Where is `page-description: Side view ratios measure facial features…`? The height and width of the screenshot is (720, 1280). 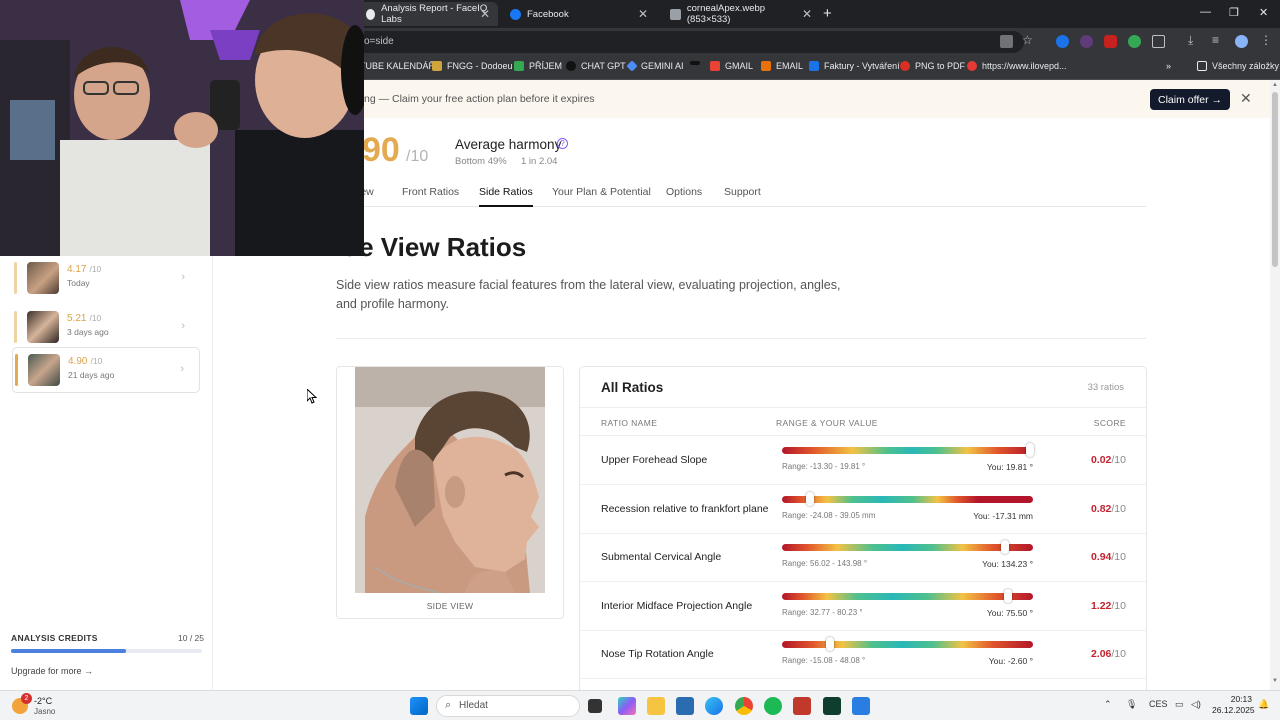 page-description: Side view ratios measure facial features… is located at coordinates (588, 294).